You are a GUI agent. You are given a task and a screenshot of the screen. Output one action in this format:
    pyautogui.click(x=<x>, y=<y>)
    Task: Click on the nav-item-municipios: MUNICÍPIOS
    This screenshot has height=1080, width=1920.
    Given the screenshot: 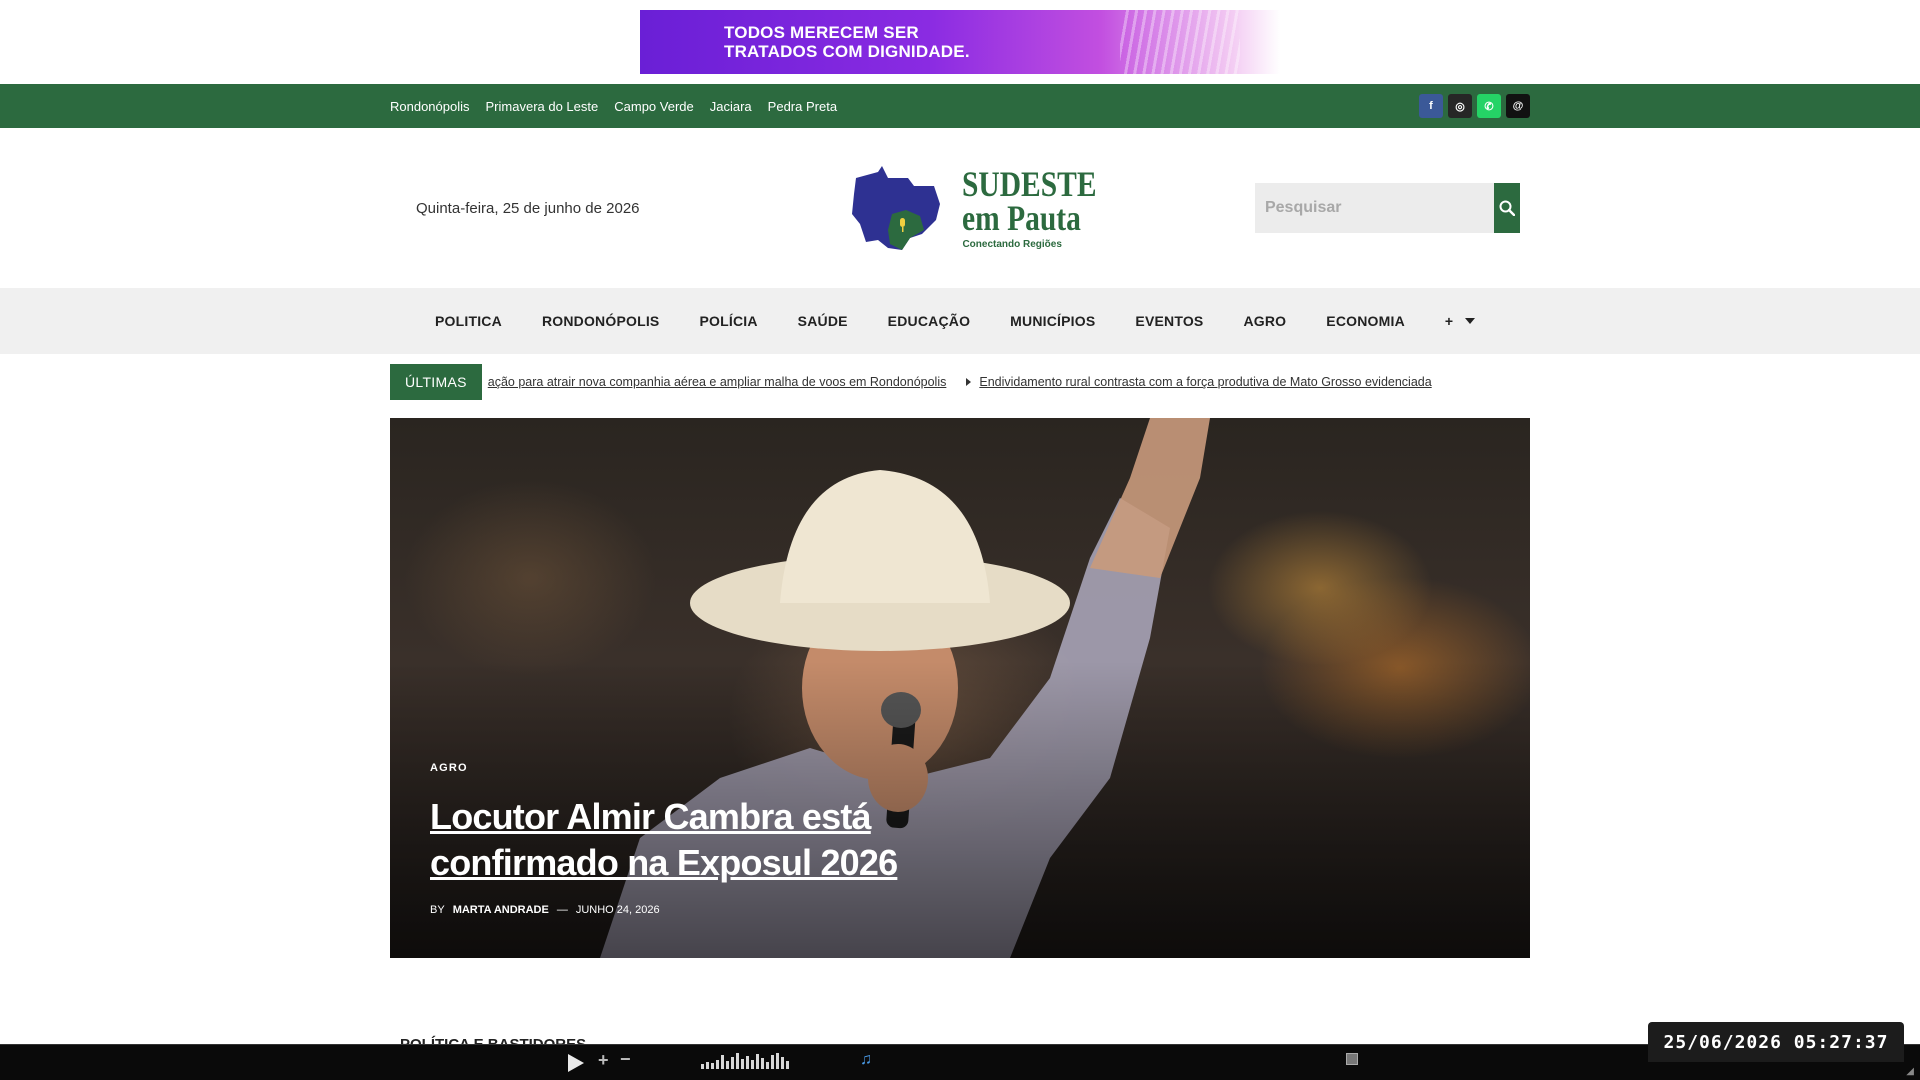 What is the action you would take?
    pyautogui.click(x=1052, y=321)
    